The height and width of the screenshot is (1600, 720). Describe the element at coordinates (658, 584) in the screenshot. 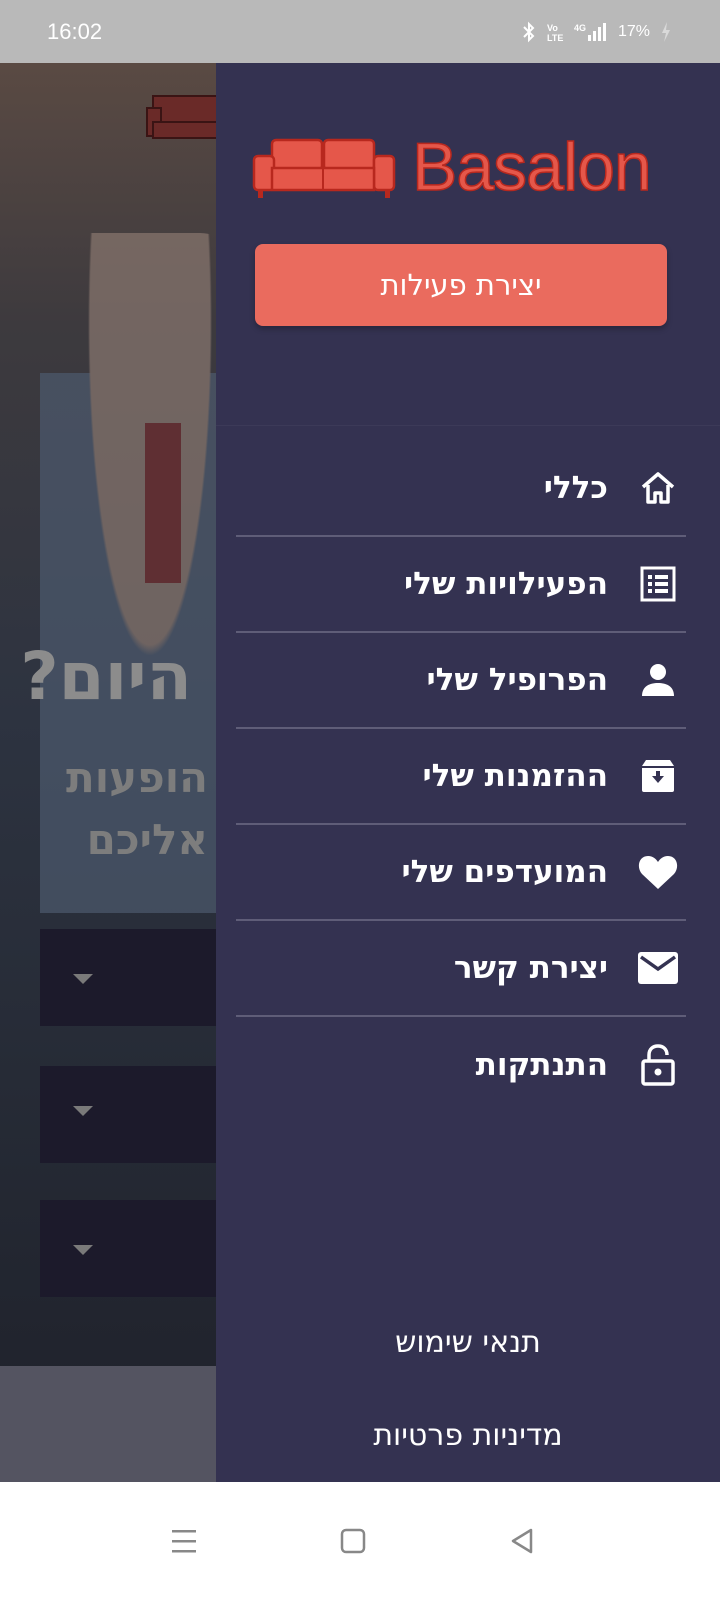

I see `list-icon` at that location.